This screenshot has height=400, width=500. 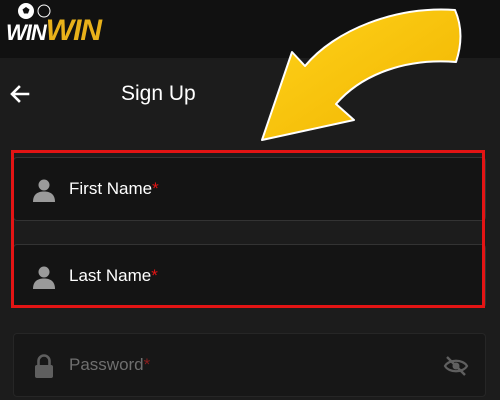 What do you see at coordinates (20, 94) in the screenshot?
I see `arrow-left-icon` at bounding box center [20, 94].